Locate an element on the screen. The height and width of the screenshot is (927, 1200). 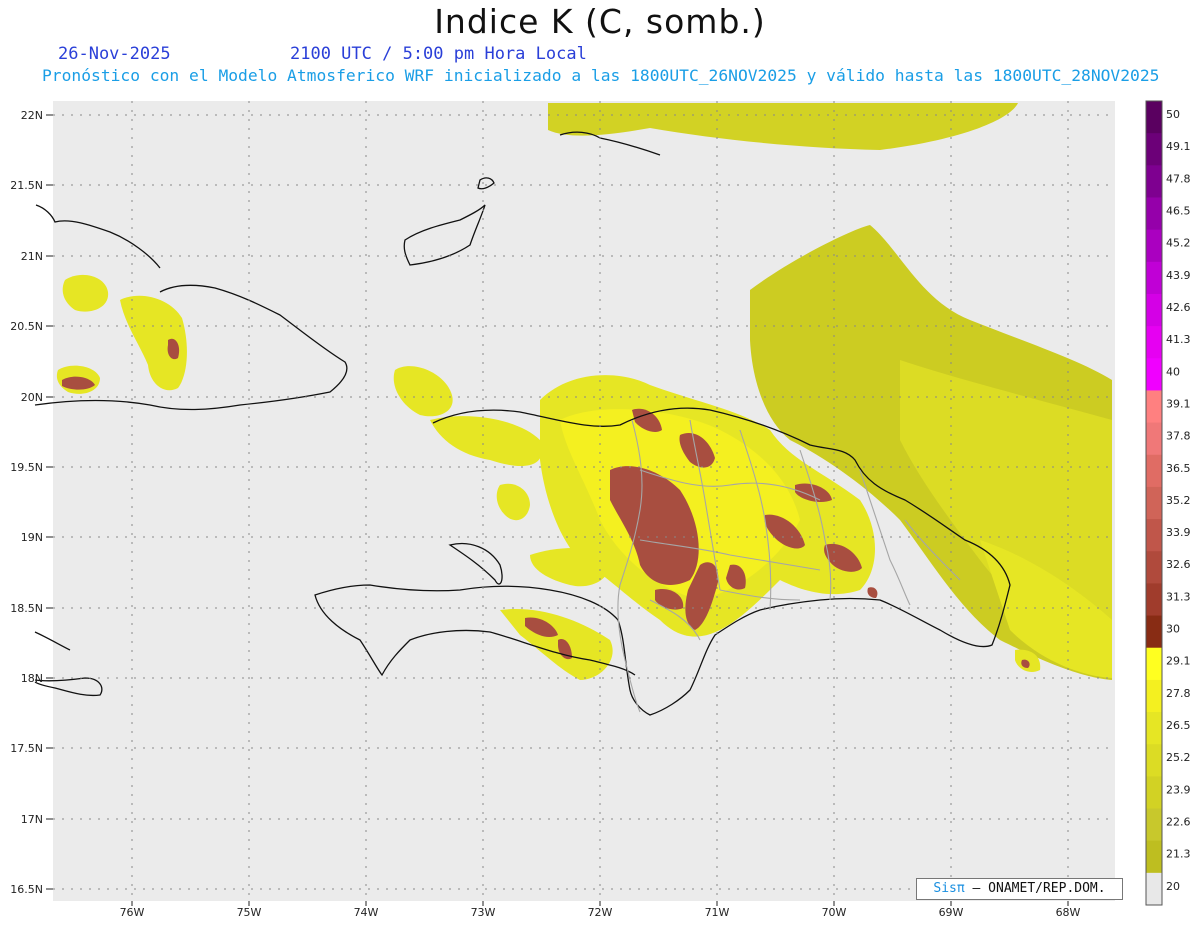
lat-label: 17.5N is located at coordinates (26, 748).